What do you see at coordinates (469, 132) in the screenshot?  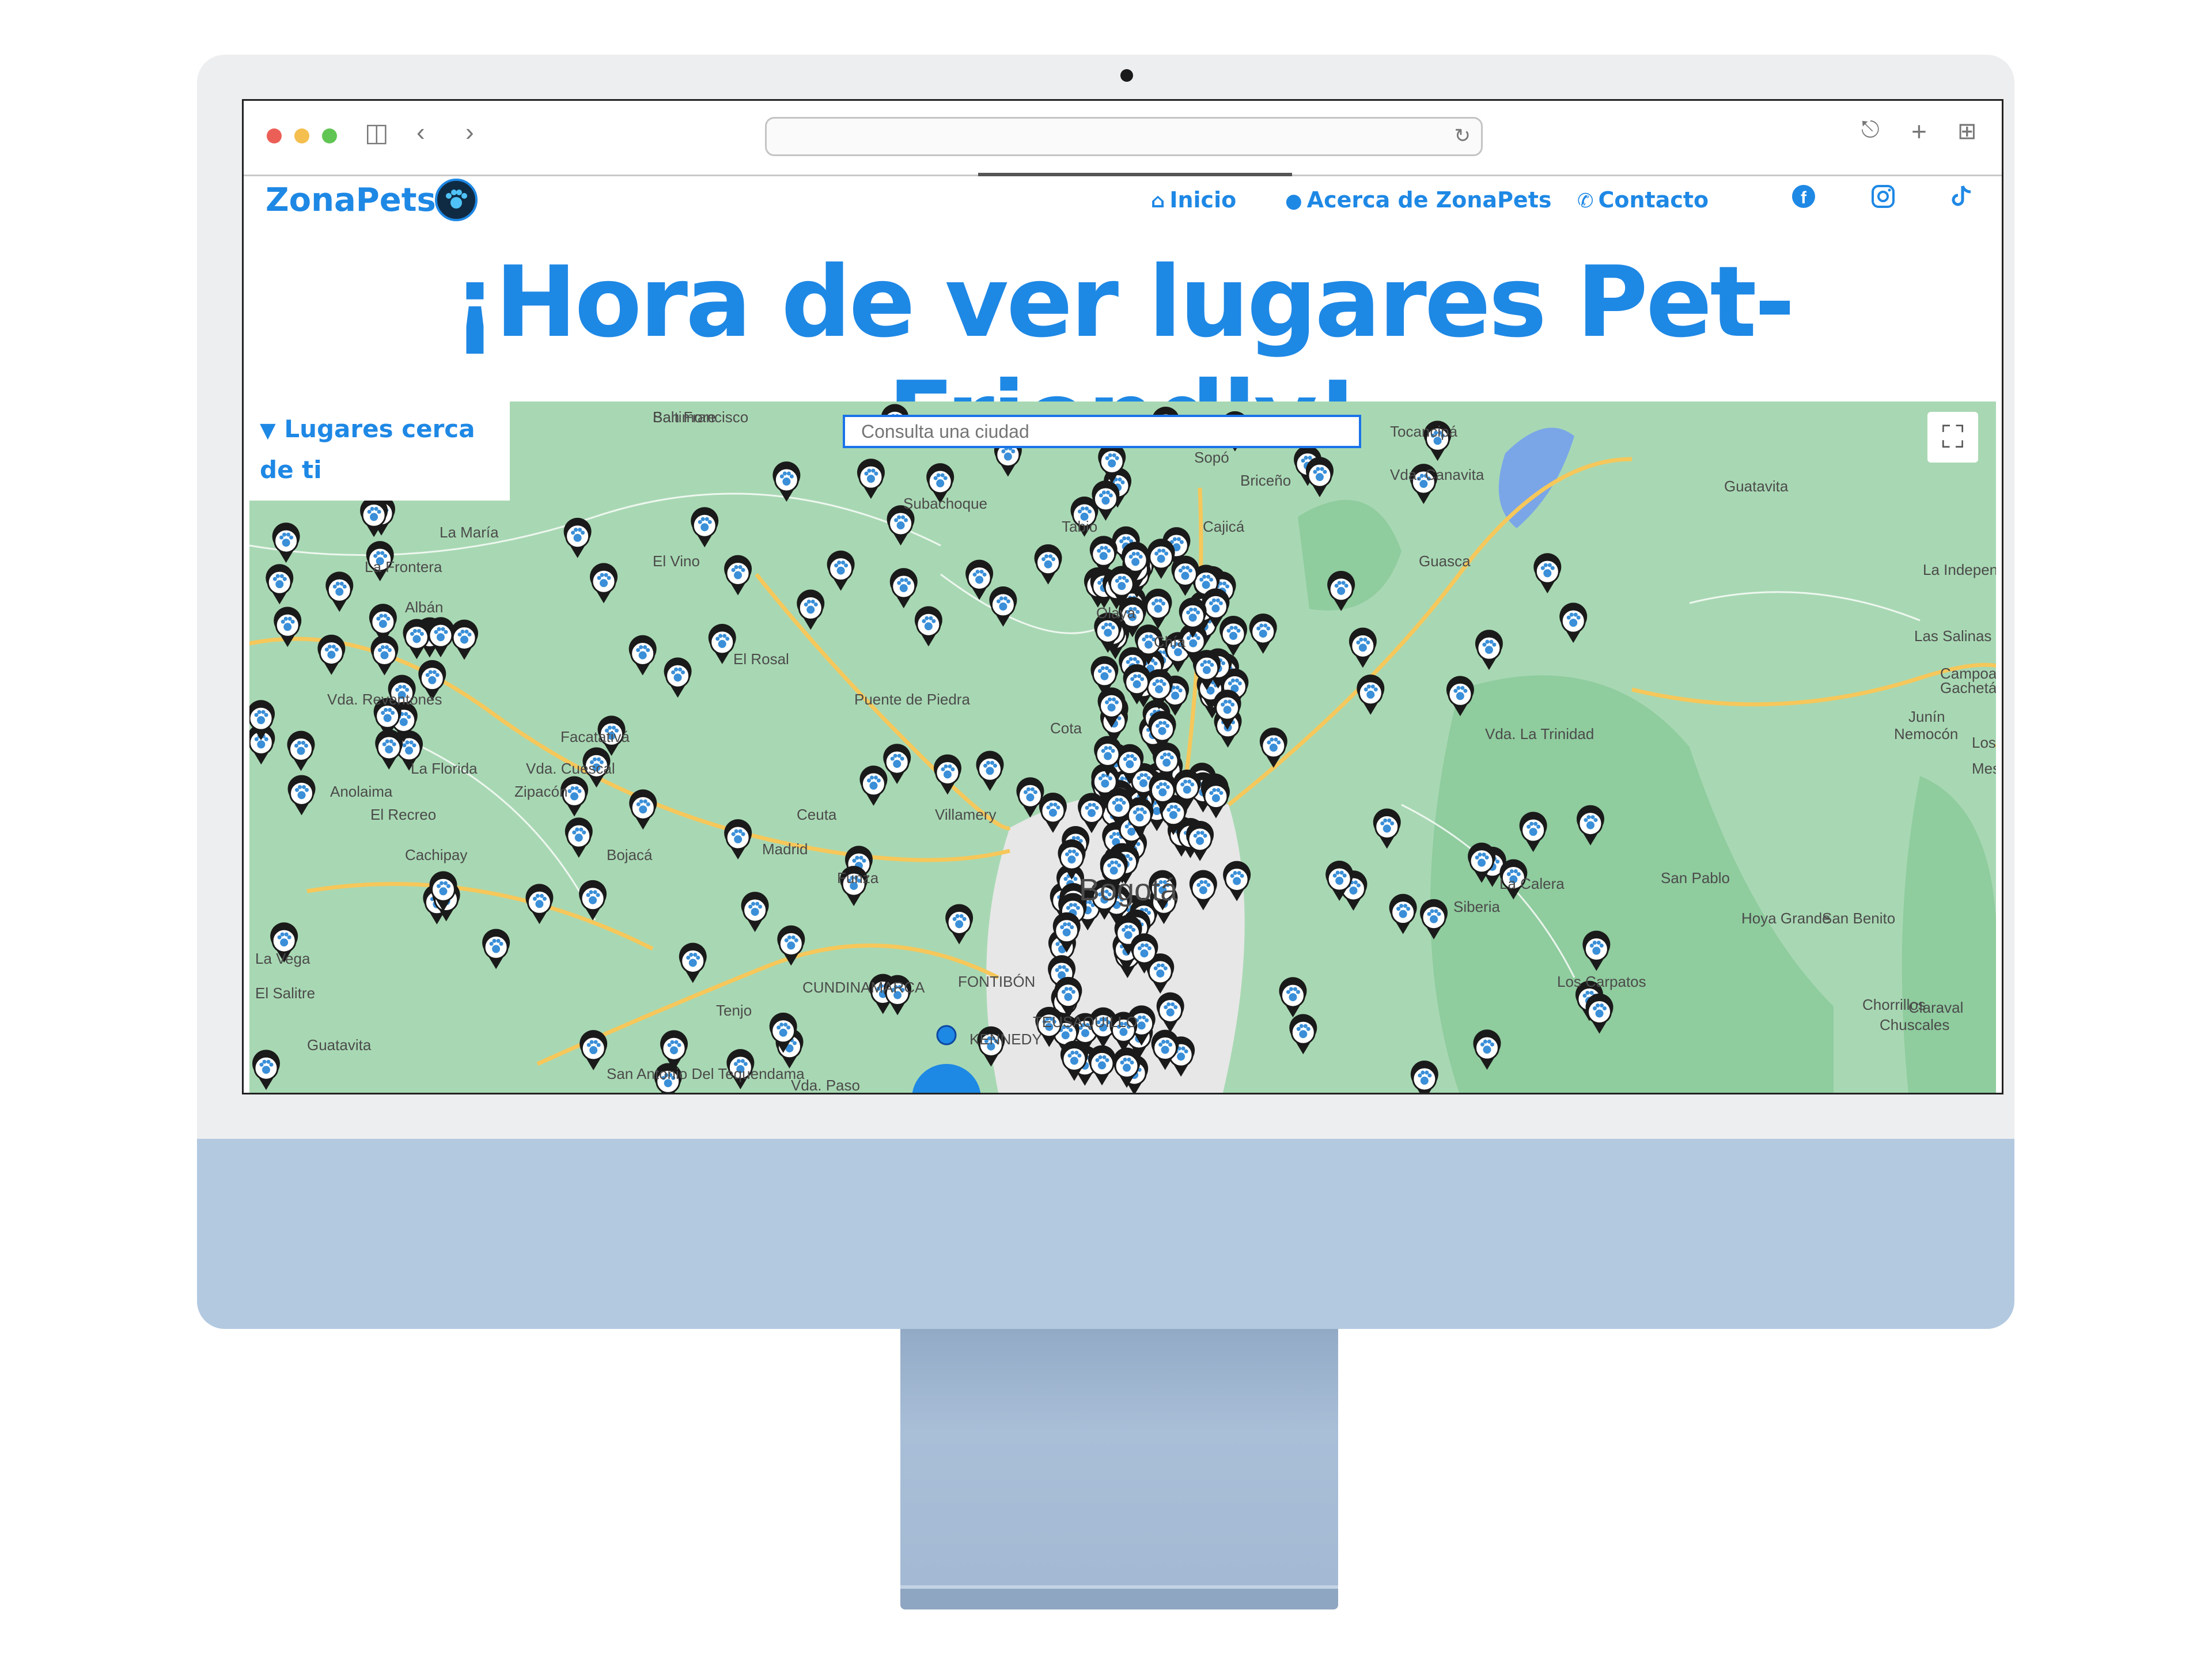 I see `forward-icon: ›` at bounding box center [469, 132].